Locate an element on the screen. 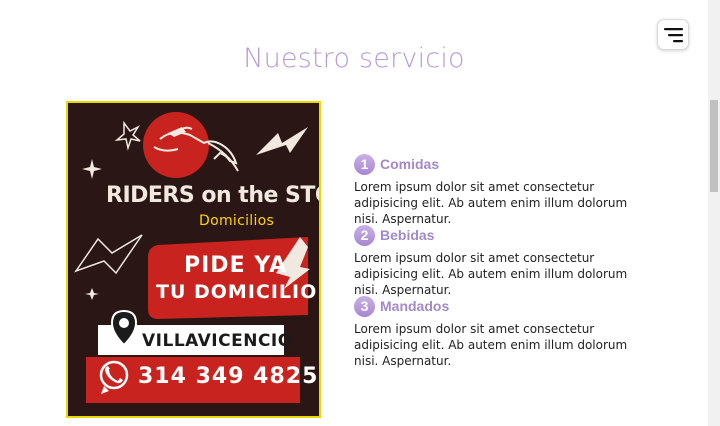 The image size is (720, 426). lightning-icon is located at coordinates (282, 141).